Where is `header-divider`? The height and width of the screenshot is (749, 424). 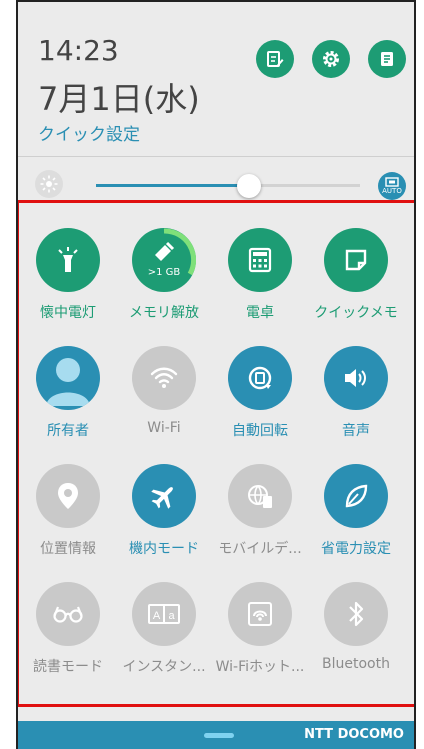
header-divider is located at coordinates (216, 156).